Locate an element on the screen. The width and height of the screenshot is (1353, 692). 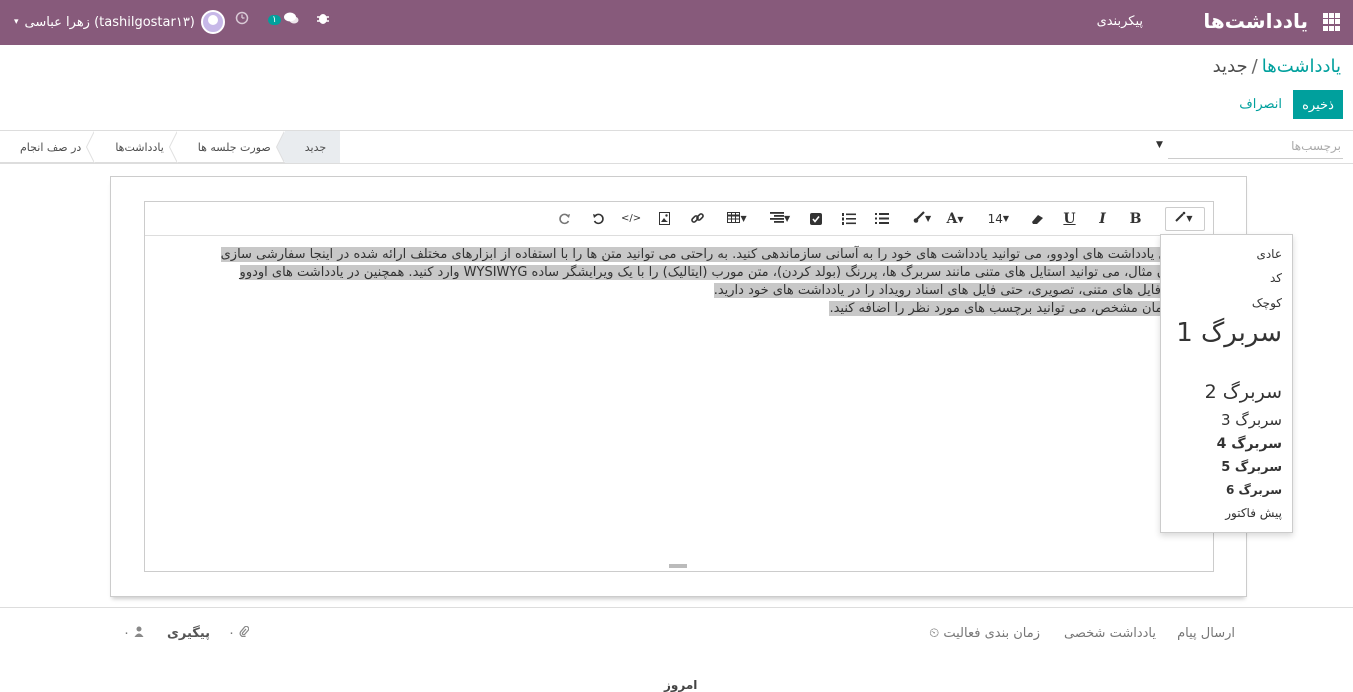
brush-dropdown: ▼ is located at coordinates (925, 219).